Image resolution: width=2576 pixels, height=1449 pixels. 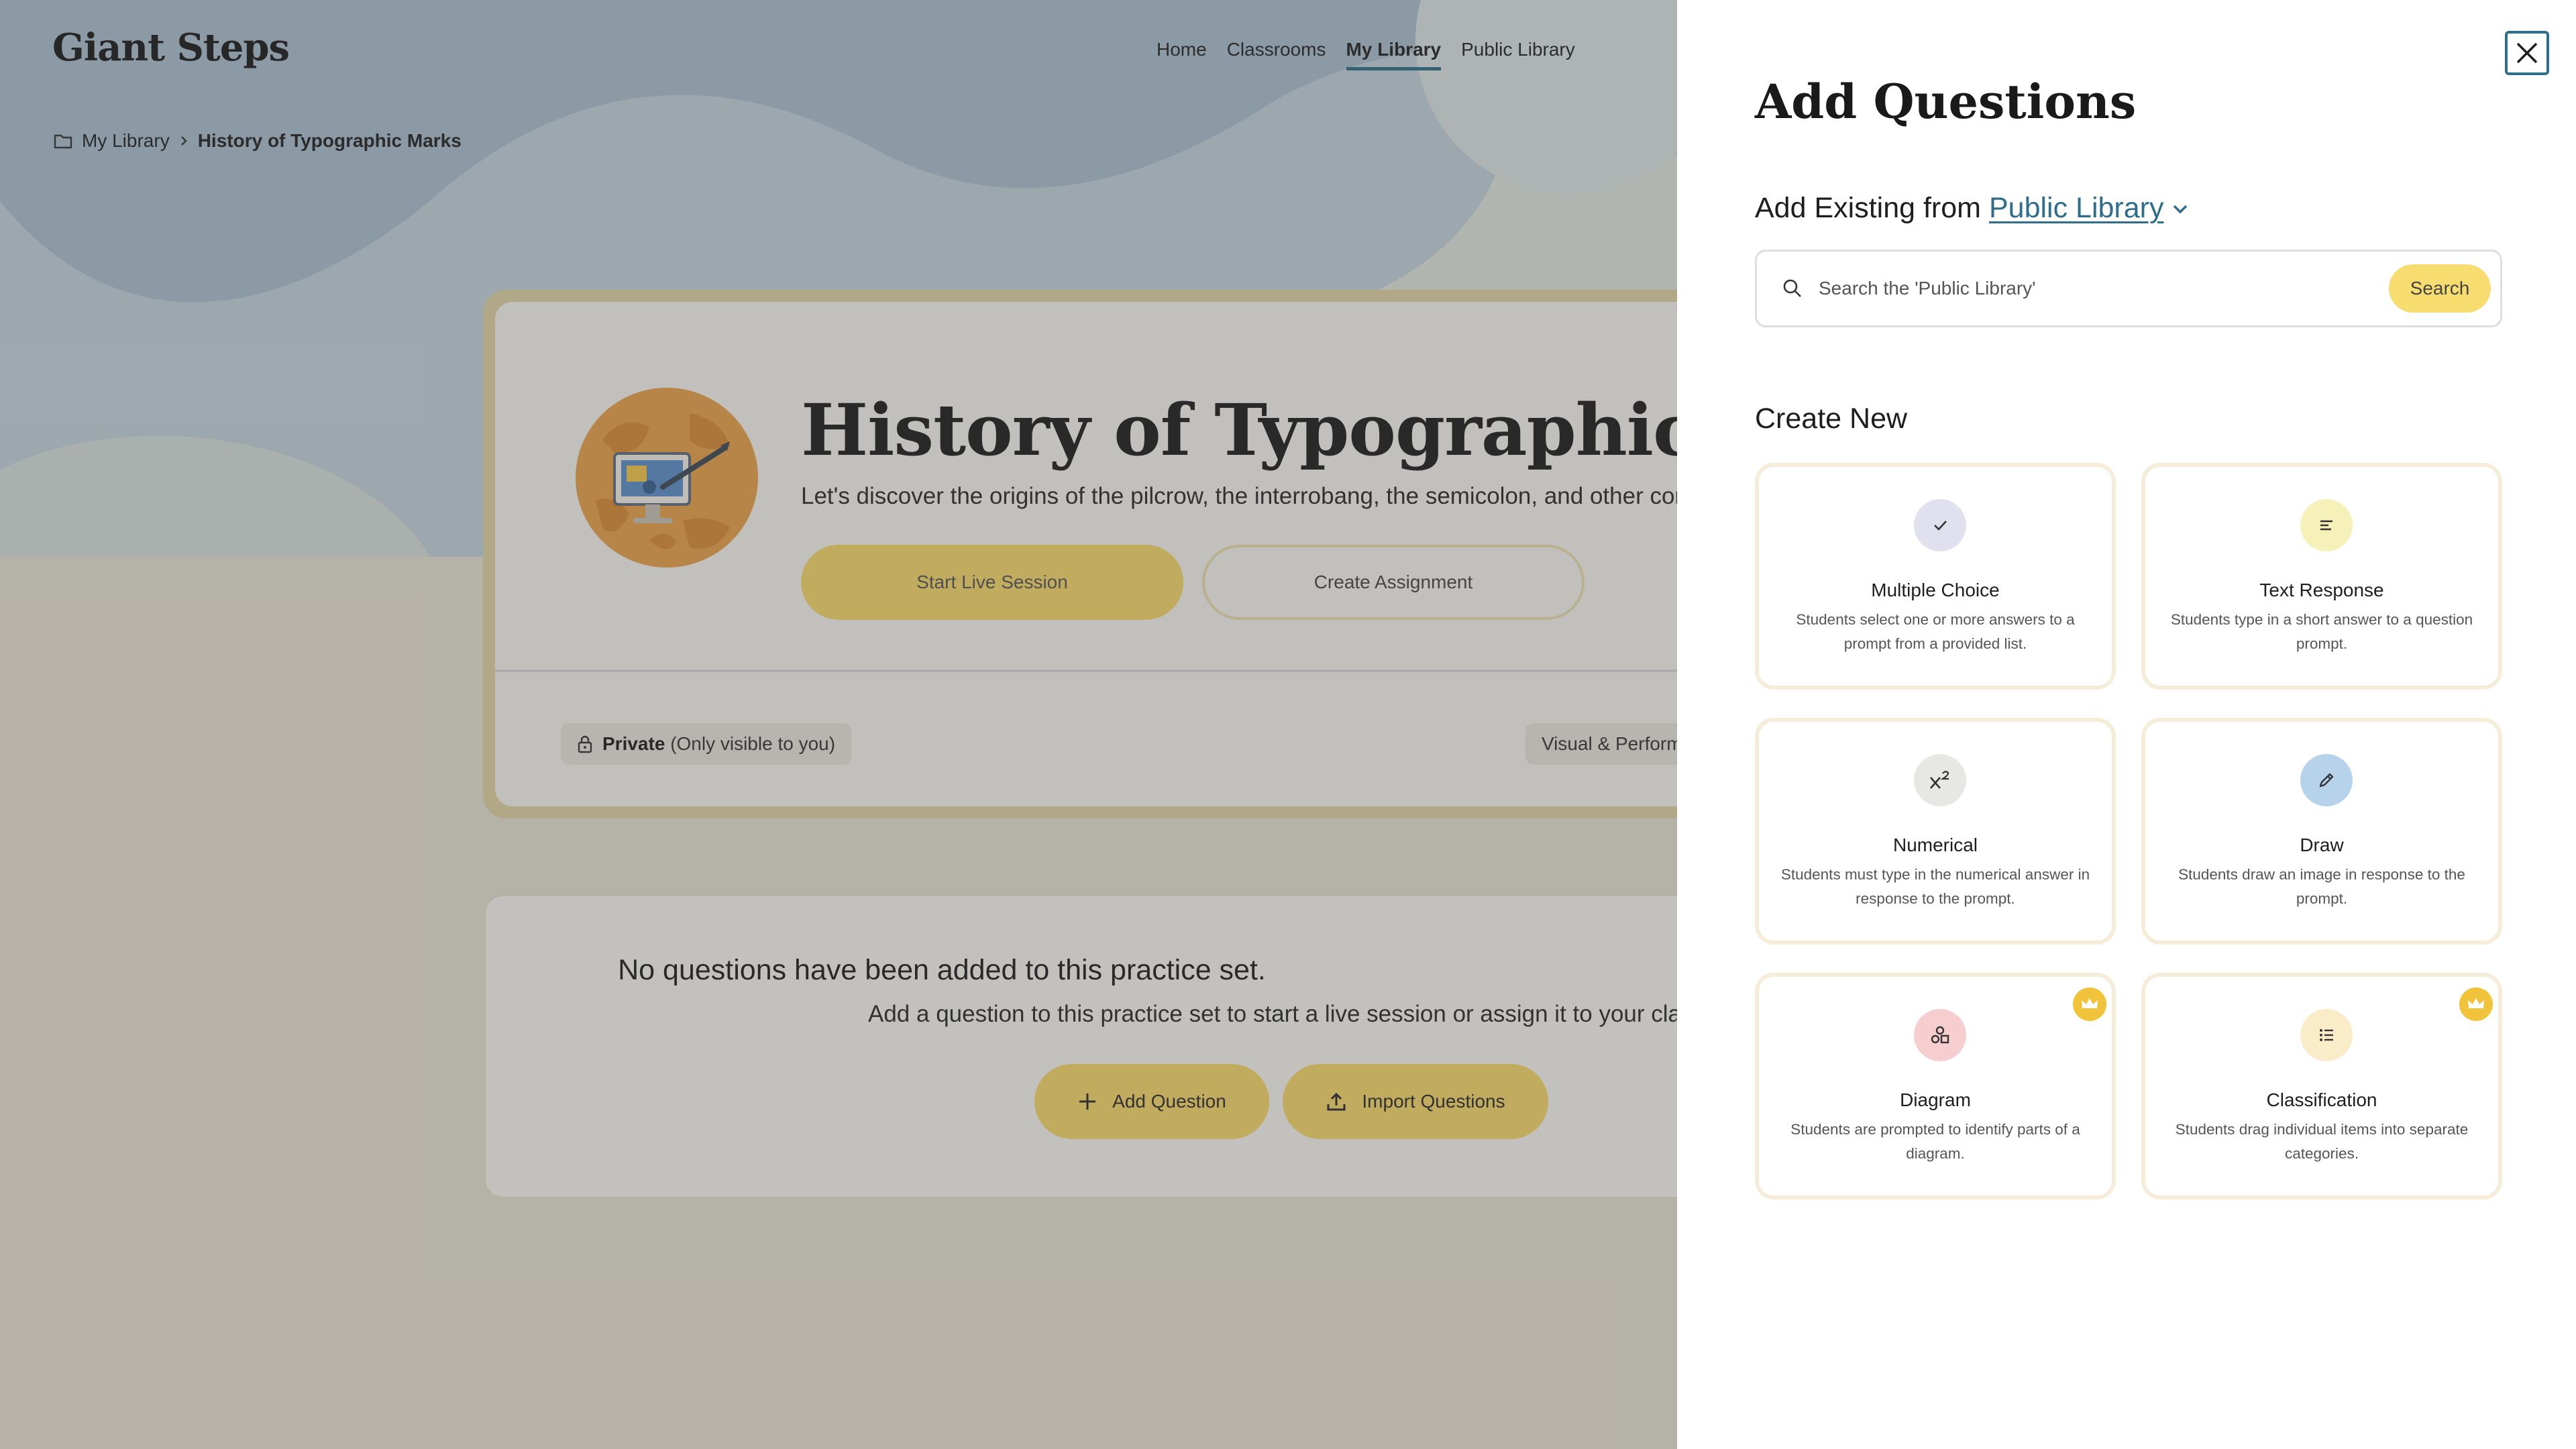 What do you see at coordinates (1940, 525) in the screenshot?
I see `check-icon` at bounding box center [1940, 525].